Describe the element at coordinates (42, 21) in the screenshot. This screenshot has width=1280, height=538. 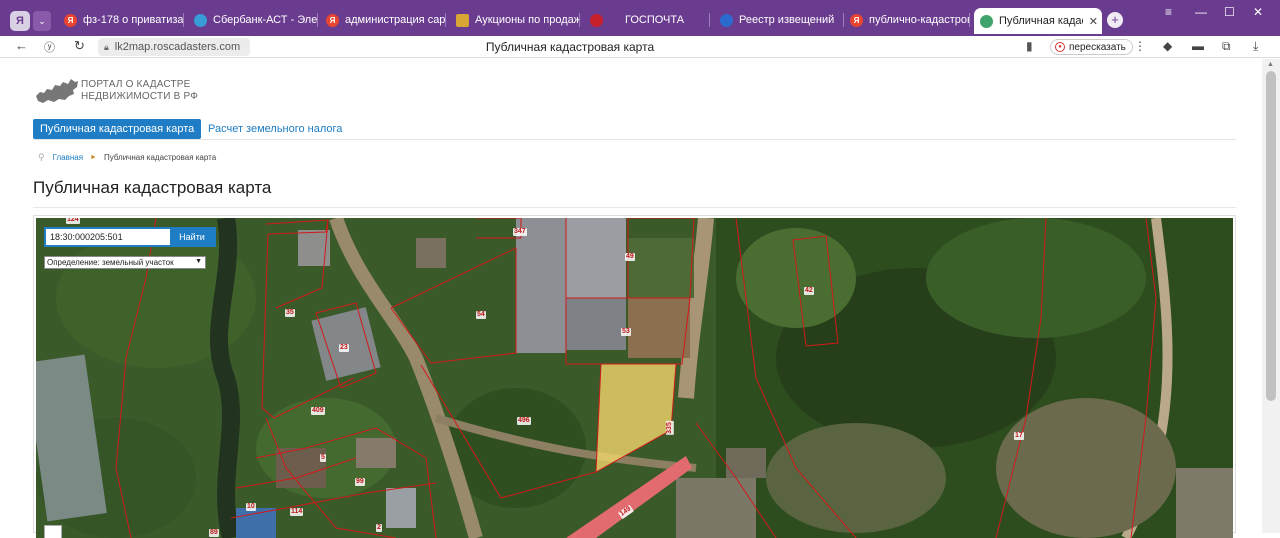
I see `tabs-menu-icon: ⌄` at that location.